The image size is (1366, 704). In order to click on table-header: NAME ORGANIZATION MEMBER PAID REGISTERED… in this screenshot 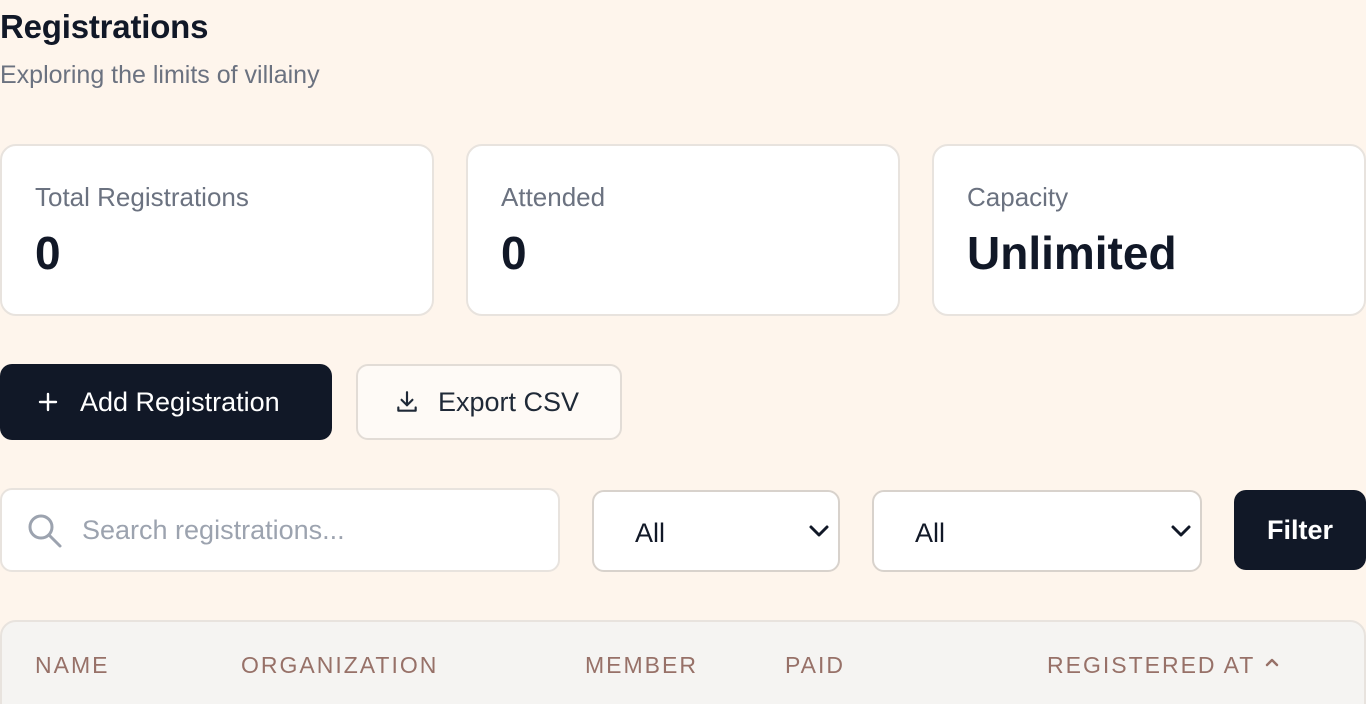, I will do `click(683, 662)`.